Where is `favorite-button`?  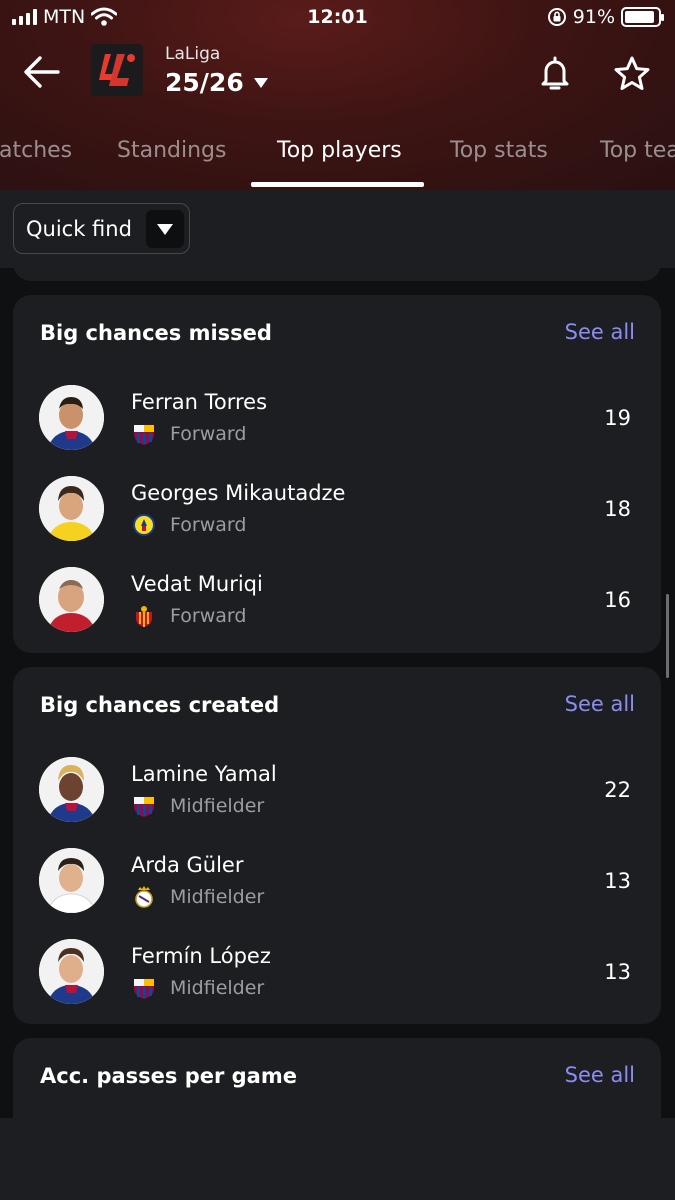
favorite-button is located at coordinates (632, 74).